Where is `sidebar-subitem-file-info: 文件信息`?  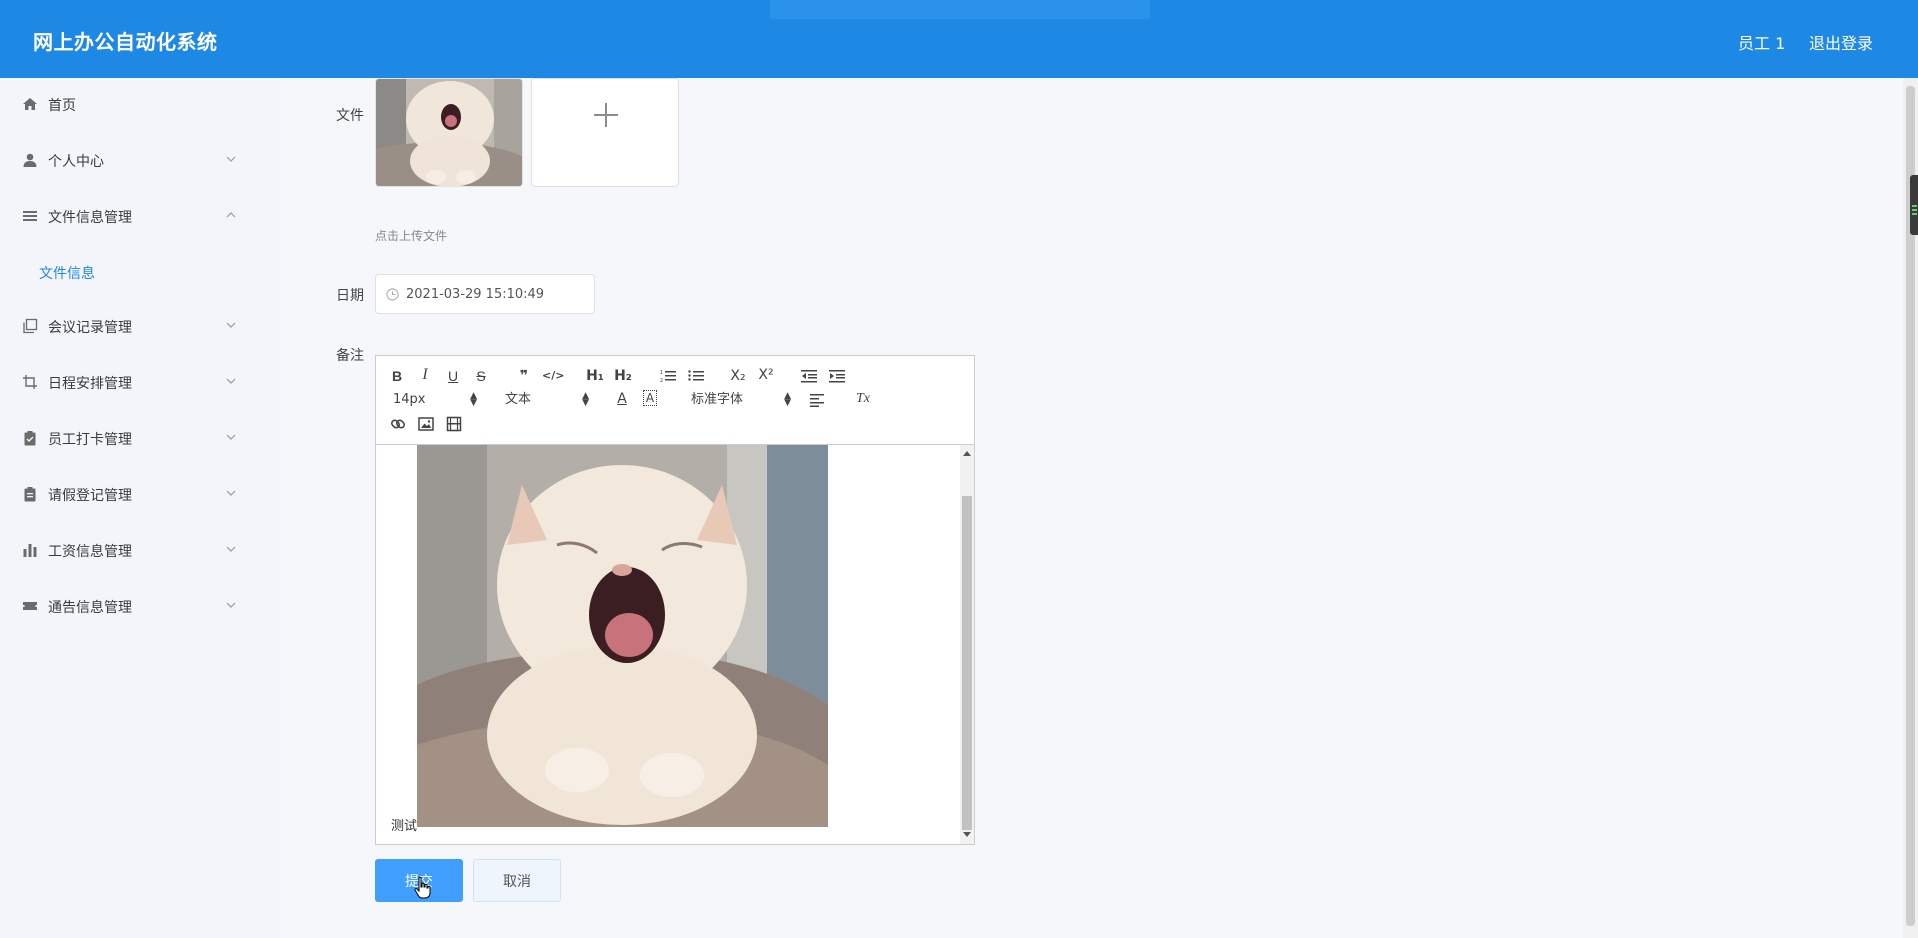 sidebar-subitem-file-info: 文件信息 is located at coordinates (125, 272).